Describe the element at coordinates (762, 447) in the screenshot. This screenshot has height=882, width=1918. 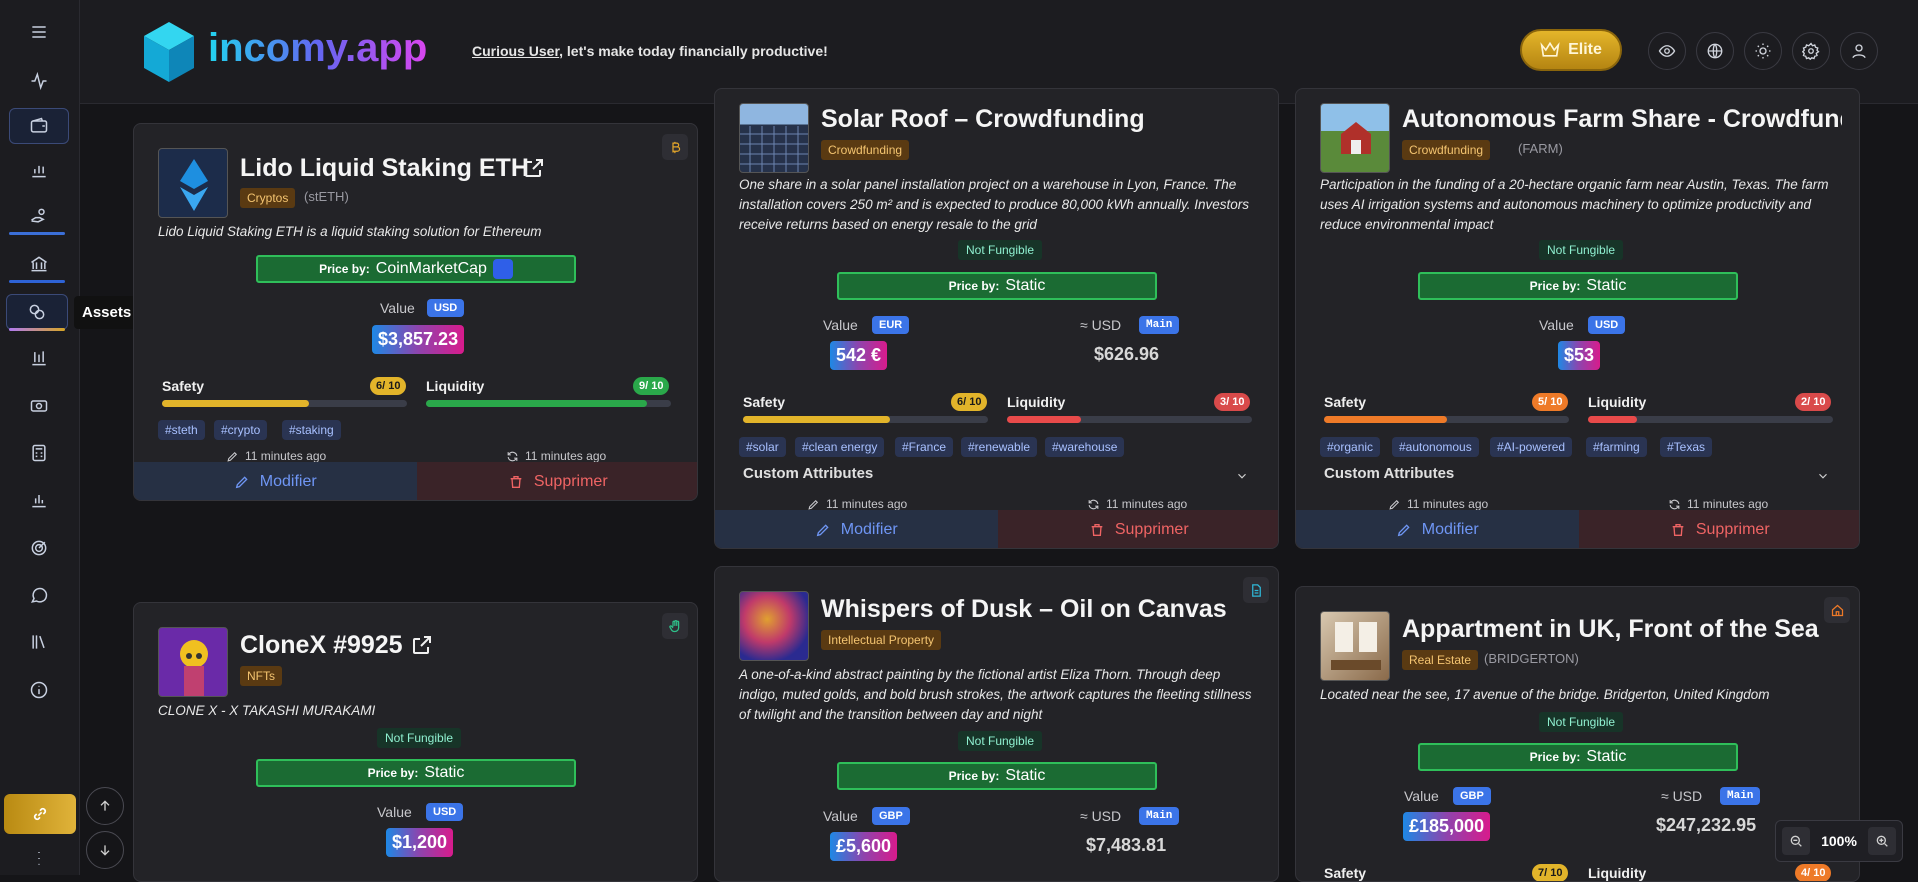
I see `tag: #solar` at that location.